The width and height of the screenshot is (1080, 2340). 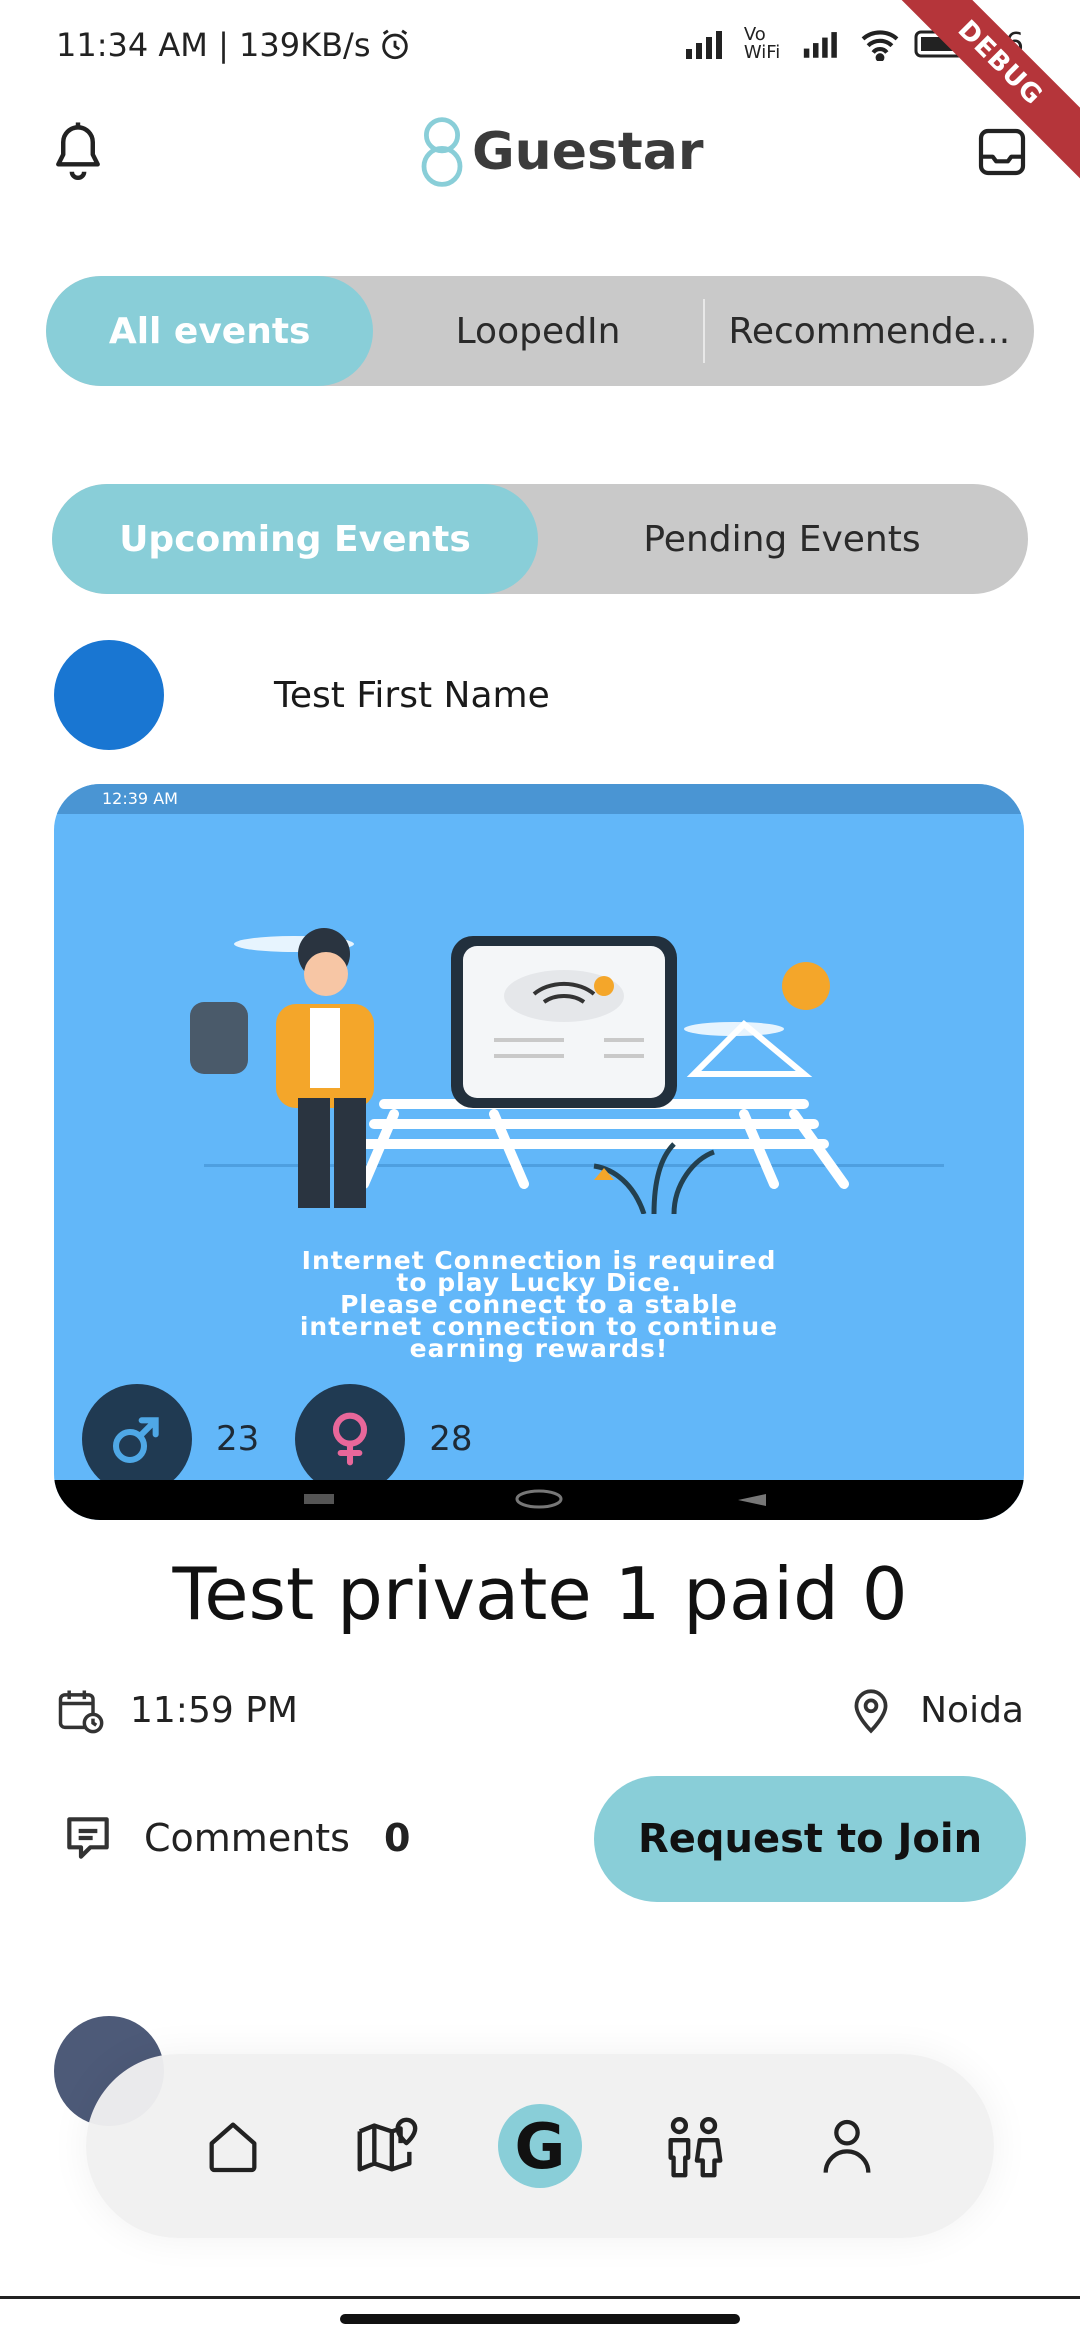 What do you see at coordinates (539, 1348) in the screenshot?
I see `image-message-line-5: earning rewards!` at bounding box center [539, 1348].